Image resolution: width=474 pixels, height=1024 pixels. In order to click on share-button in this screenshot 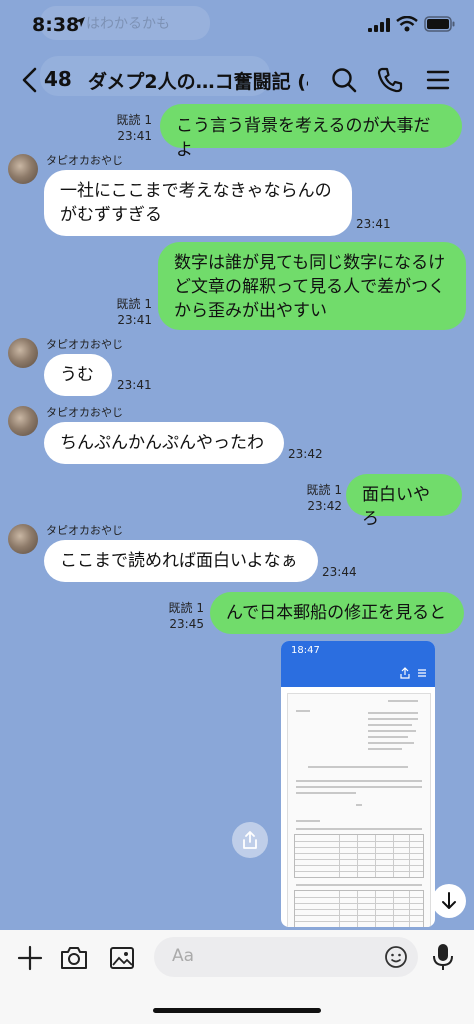, I will do `click(250, 840)`.